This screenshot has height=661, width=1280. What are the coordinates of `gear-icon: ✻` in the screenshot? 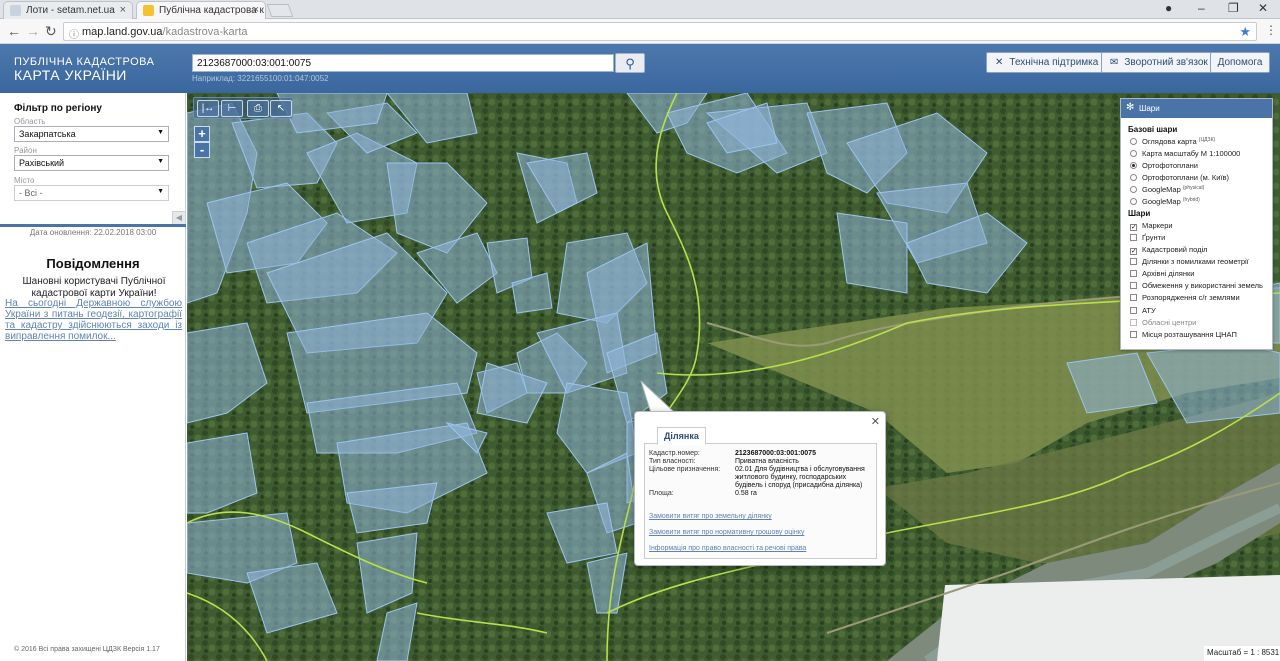 It's located at (1130, 107).